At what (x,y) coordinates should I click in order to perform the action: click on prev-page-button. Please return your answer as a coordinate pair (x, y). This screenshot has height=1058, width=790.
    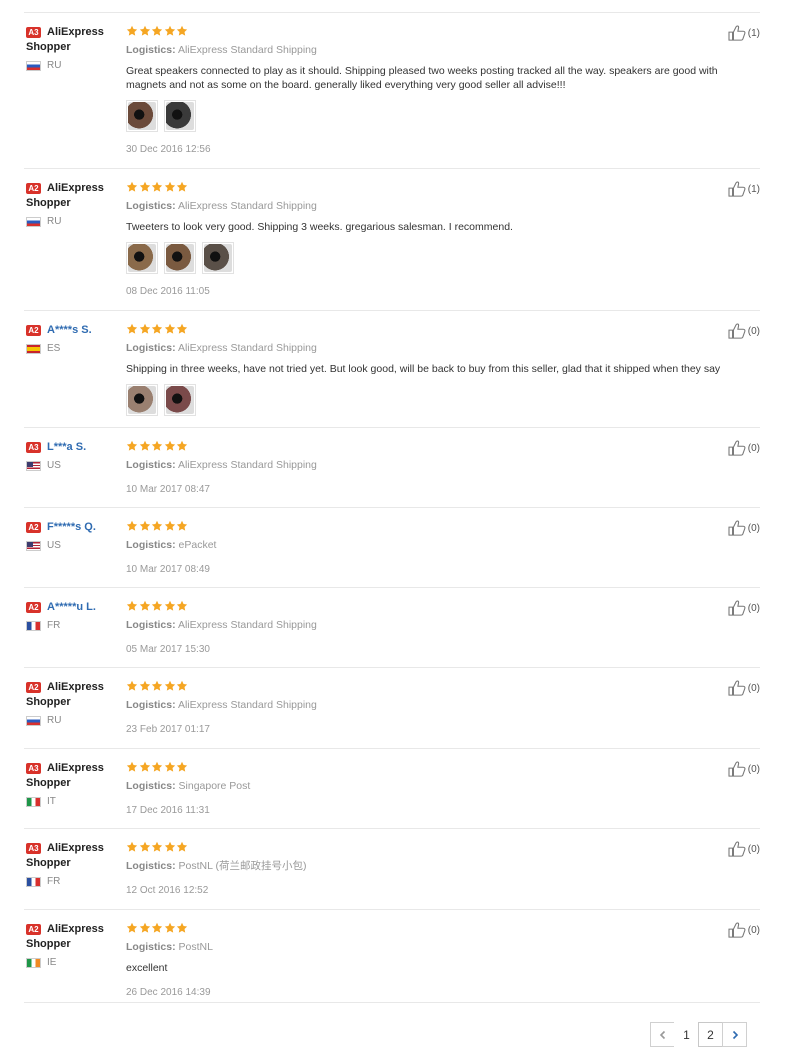
    Looking at the image, I should click on (662, 1034).